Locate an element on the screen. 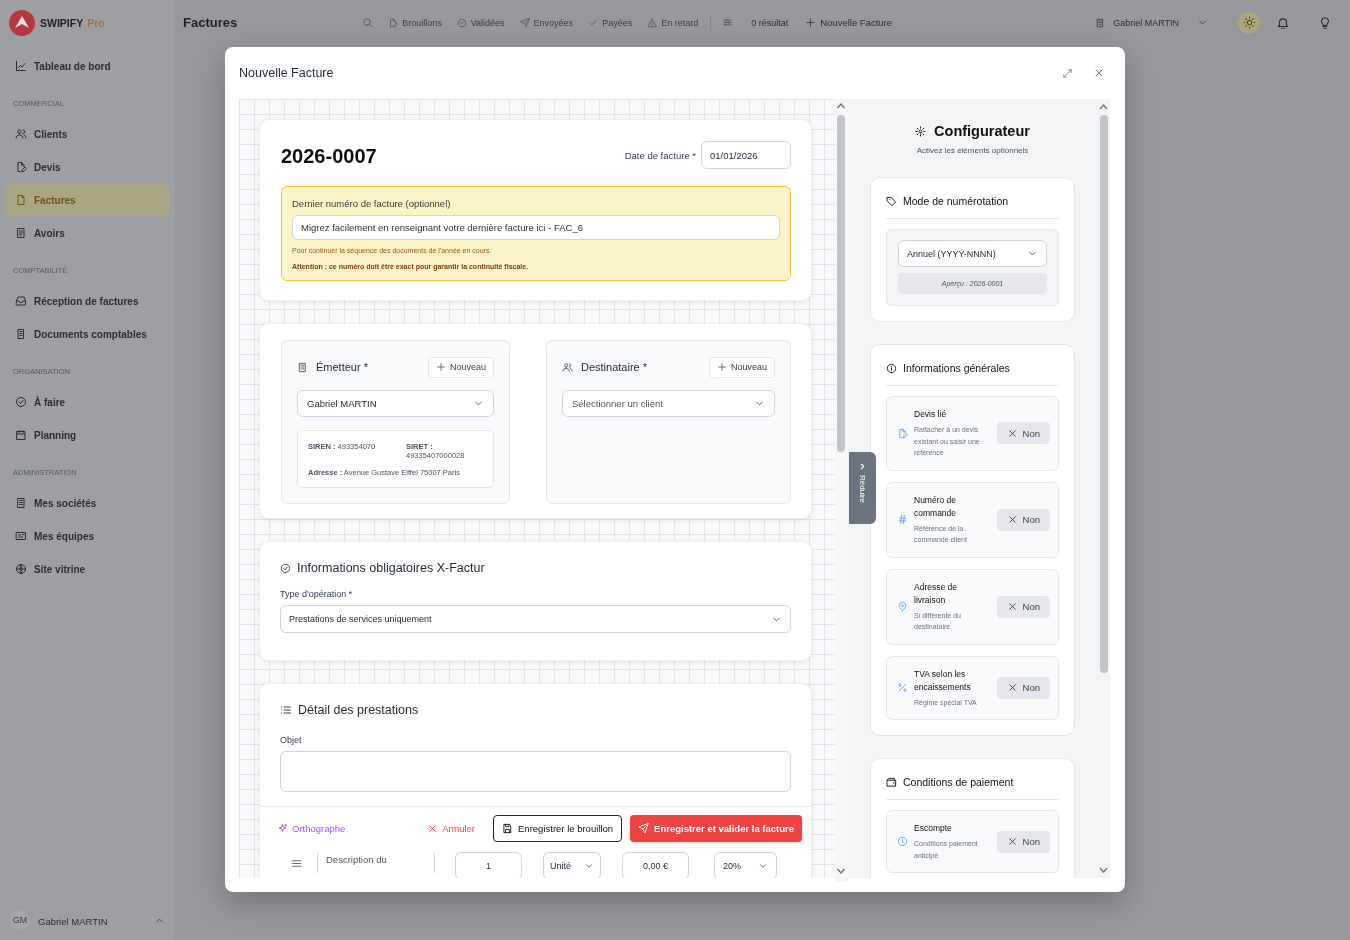 The width and height of the screenshot is (1350, 940). inbox-icon is located at coordinates (21, 301).